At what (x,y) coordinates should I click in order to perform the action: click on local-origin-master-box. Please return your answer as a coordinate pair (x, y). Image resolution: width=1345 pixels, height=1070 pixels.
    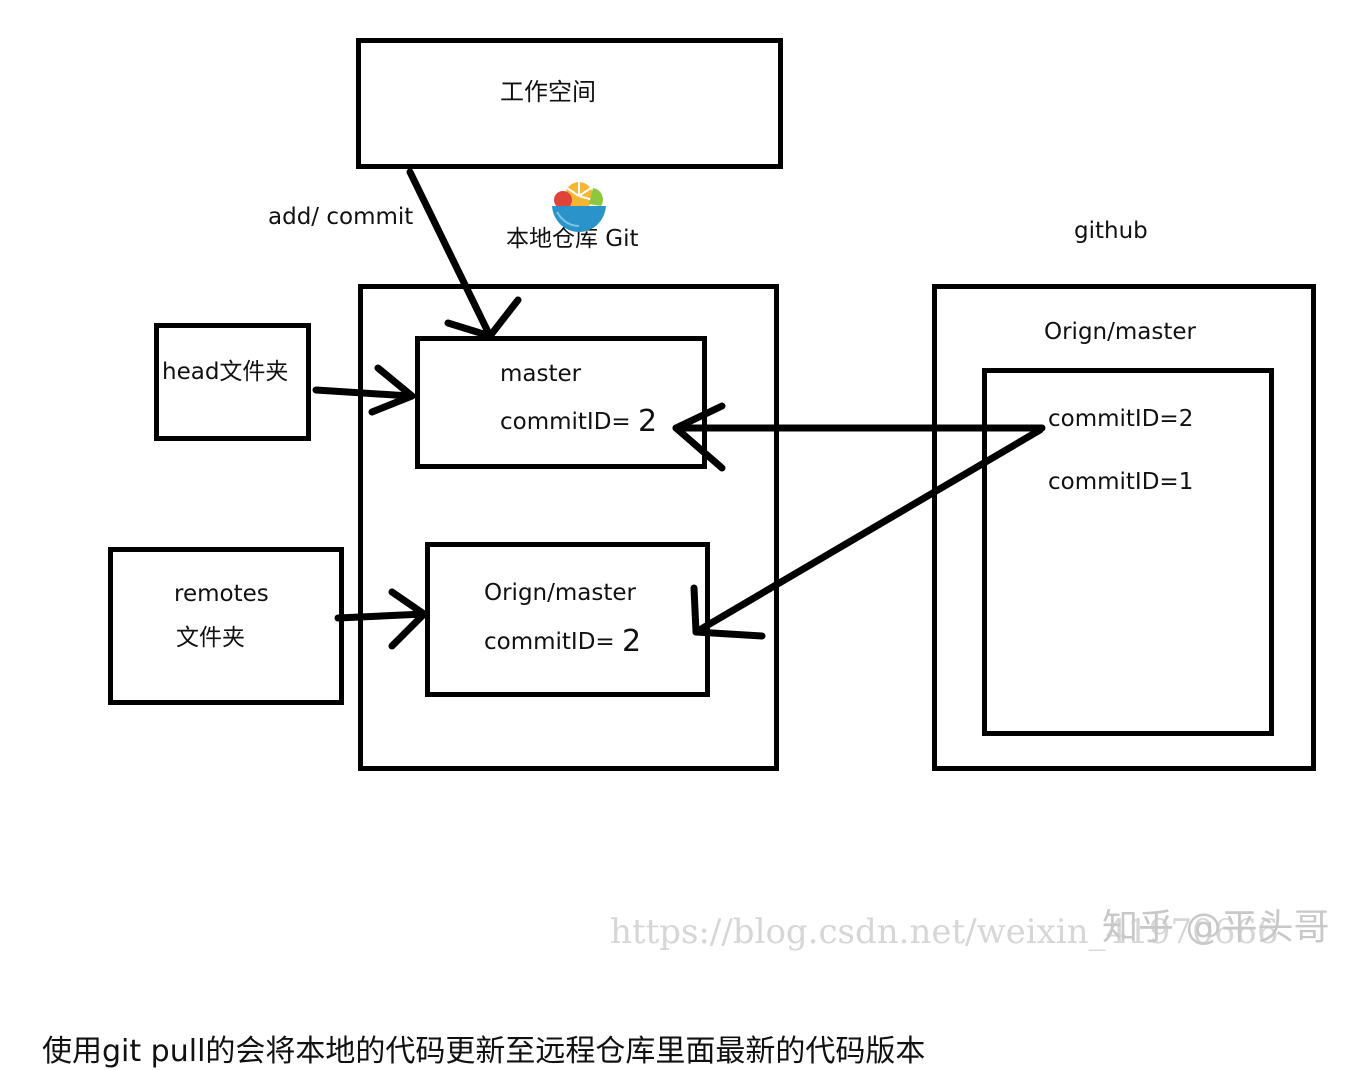
    Looking at the image, I should click on (567, 619).